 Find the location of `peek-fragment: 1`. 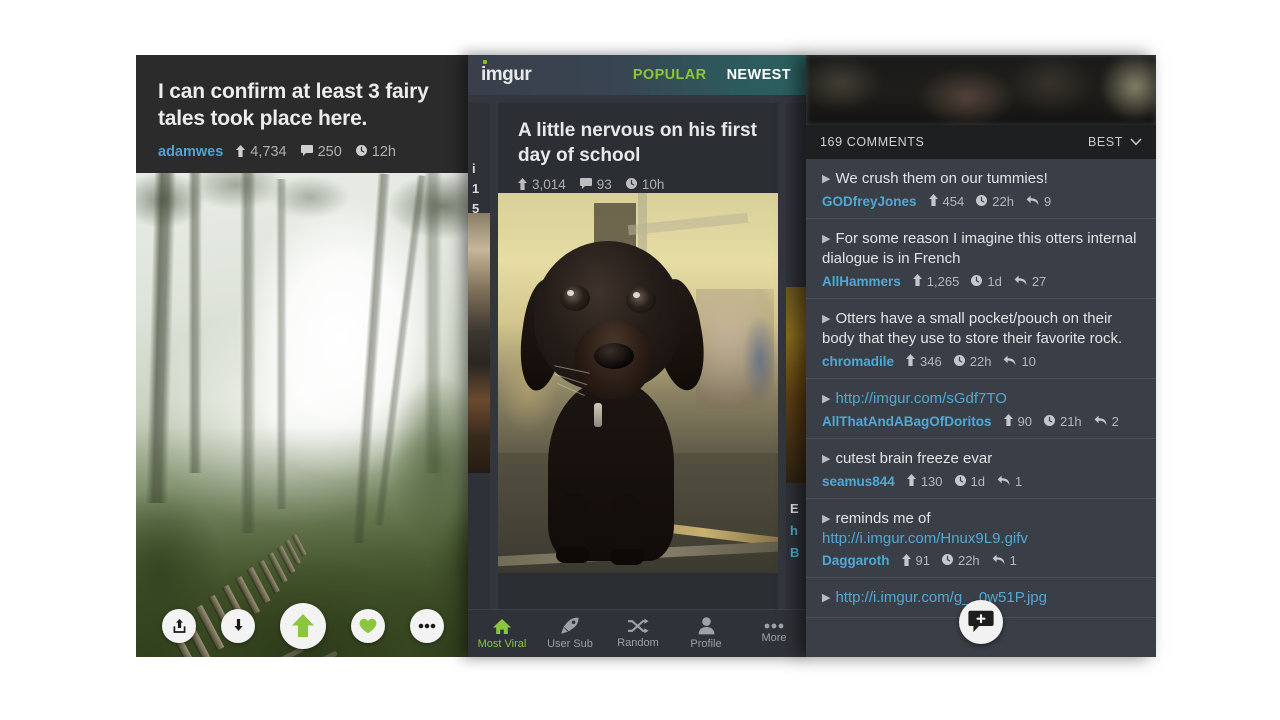

peek-fragment: 1 is located at coordinates (476, 188).